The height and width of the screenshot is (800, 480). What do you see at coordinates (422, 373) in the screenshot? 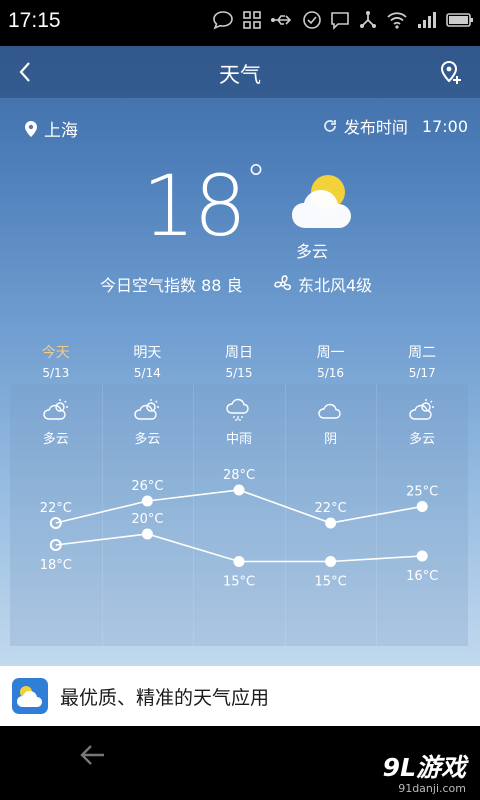
I see `day-date: 5/17` at bounding box center [422, 373].